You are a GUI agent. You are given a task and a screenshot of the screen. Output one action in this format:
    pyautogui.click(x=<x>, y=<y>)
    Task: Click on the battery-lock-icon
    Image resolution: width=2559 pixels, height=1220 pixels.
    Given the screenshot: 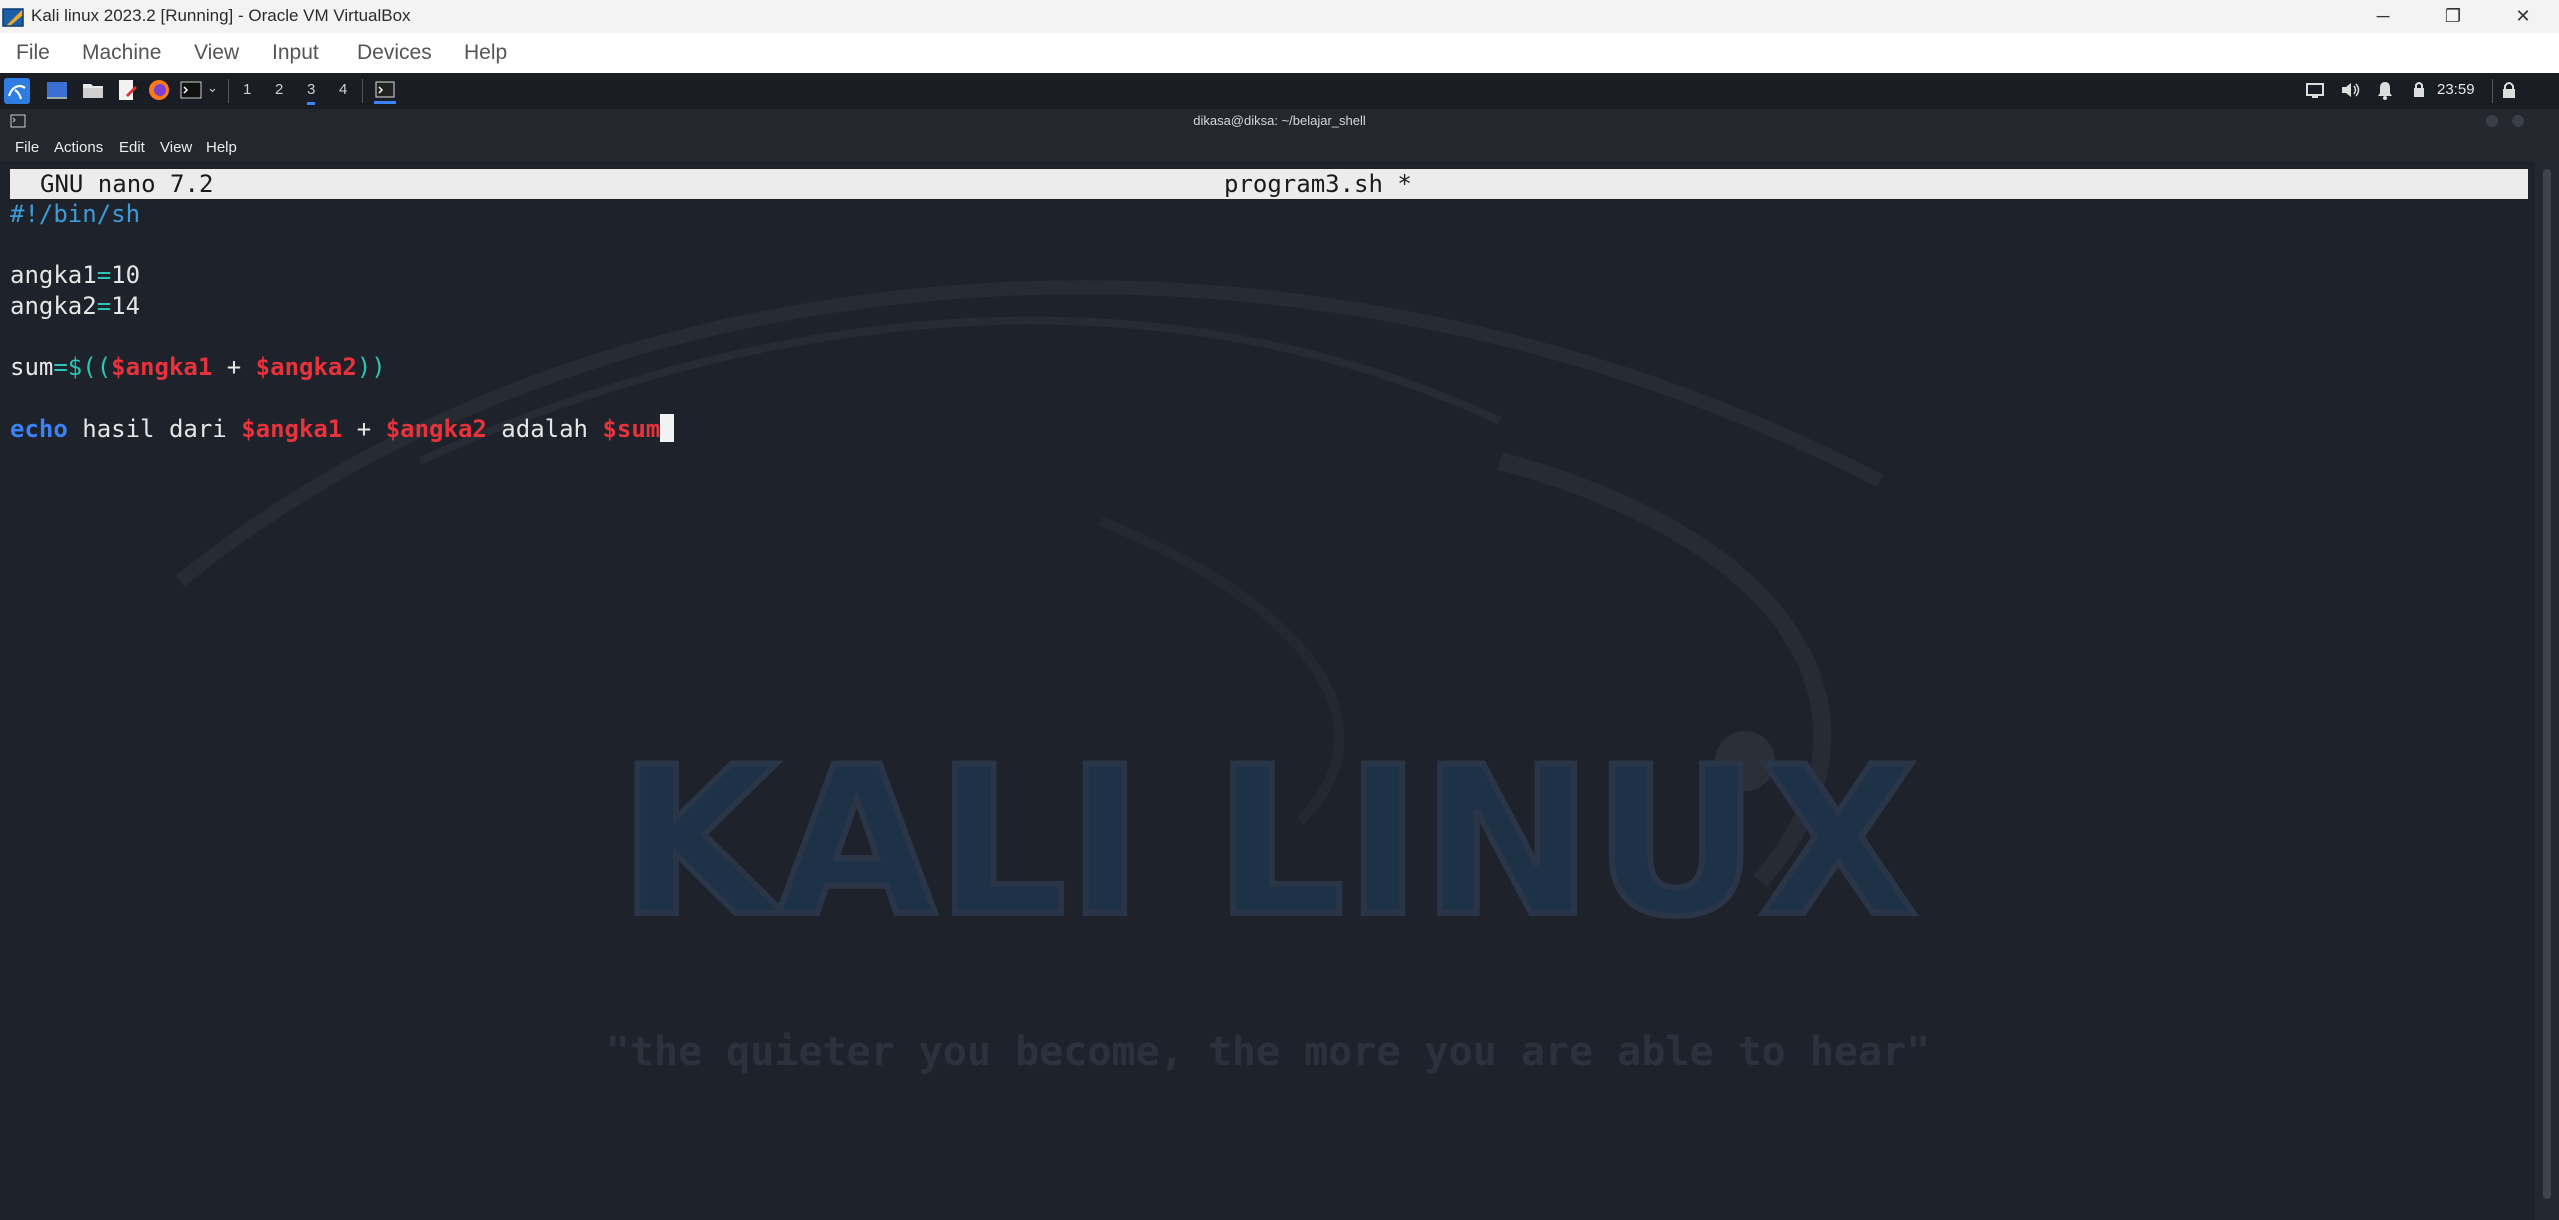 What is the action you would take?
    pyautogui.click(x=2419, y=90)
    